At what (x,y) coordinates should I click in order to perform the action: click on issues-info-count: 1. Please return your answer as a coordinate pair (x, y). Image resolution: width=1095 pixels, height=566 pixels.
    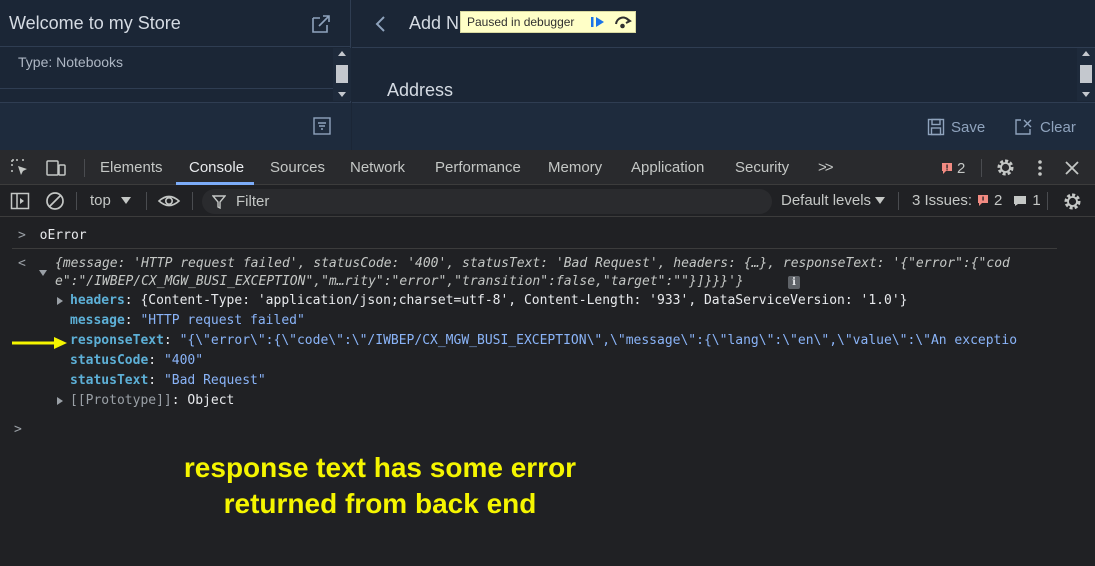
    Looking at the image, I should click on (1036, 200).